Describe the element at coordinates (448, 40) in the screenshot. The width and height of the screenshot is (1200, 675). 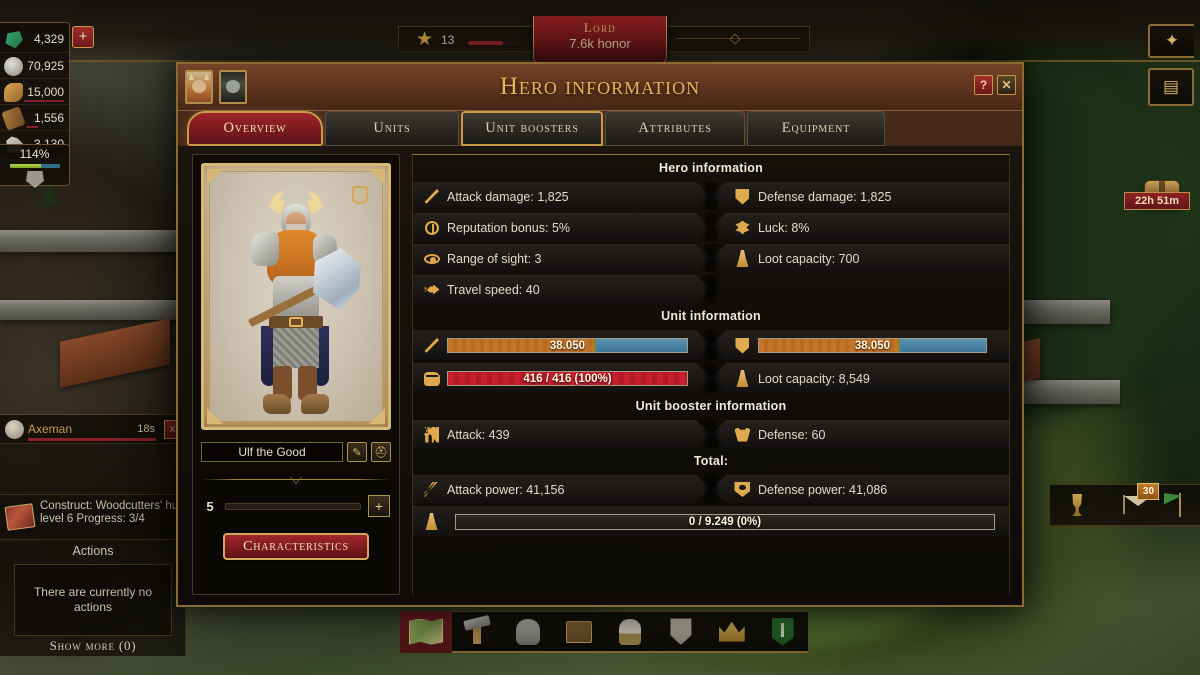
I see `player-level: 13` at that location.